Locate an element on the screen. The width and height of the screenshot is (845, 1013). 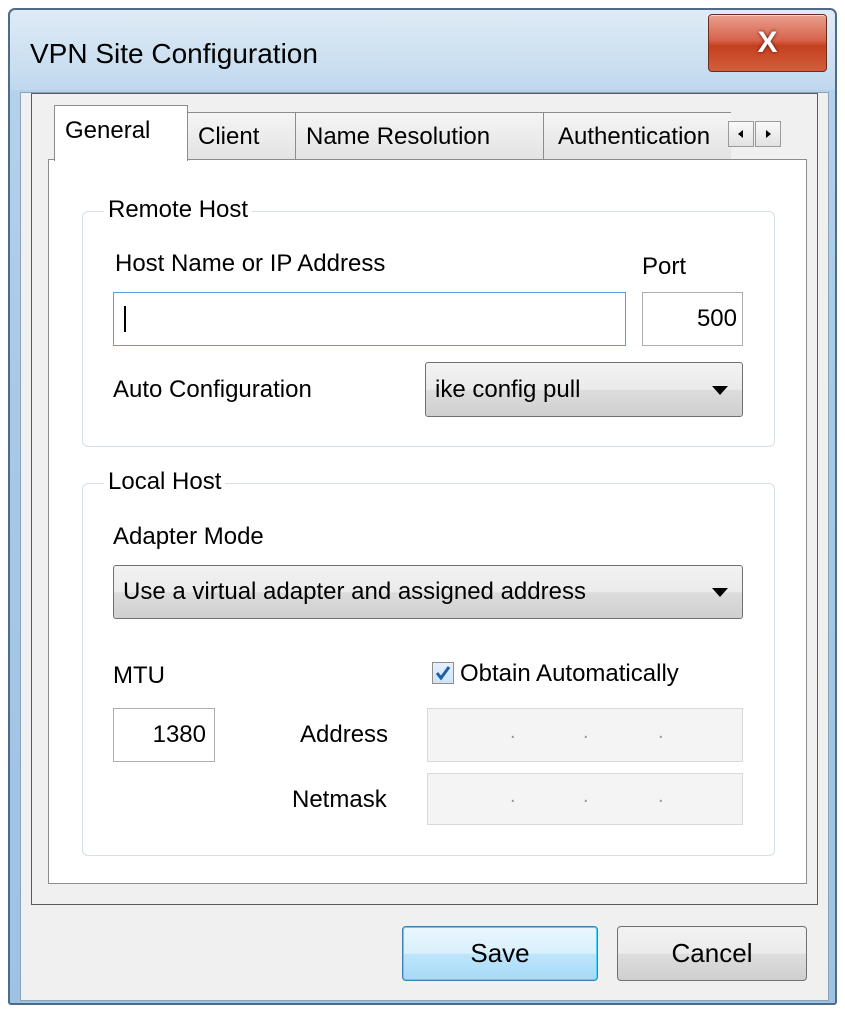
host-name-input is located at coordinates (369, 319).